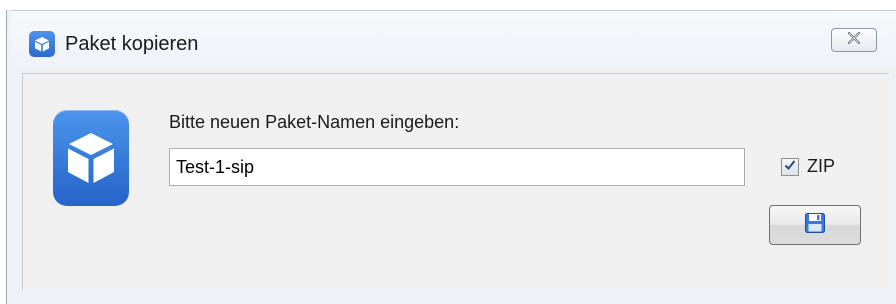  What do you see at coordinates (457, 167) in the screenshot?
I see `package-name-input` at bounding box center [457, 167].